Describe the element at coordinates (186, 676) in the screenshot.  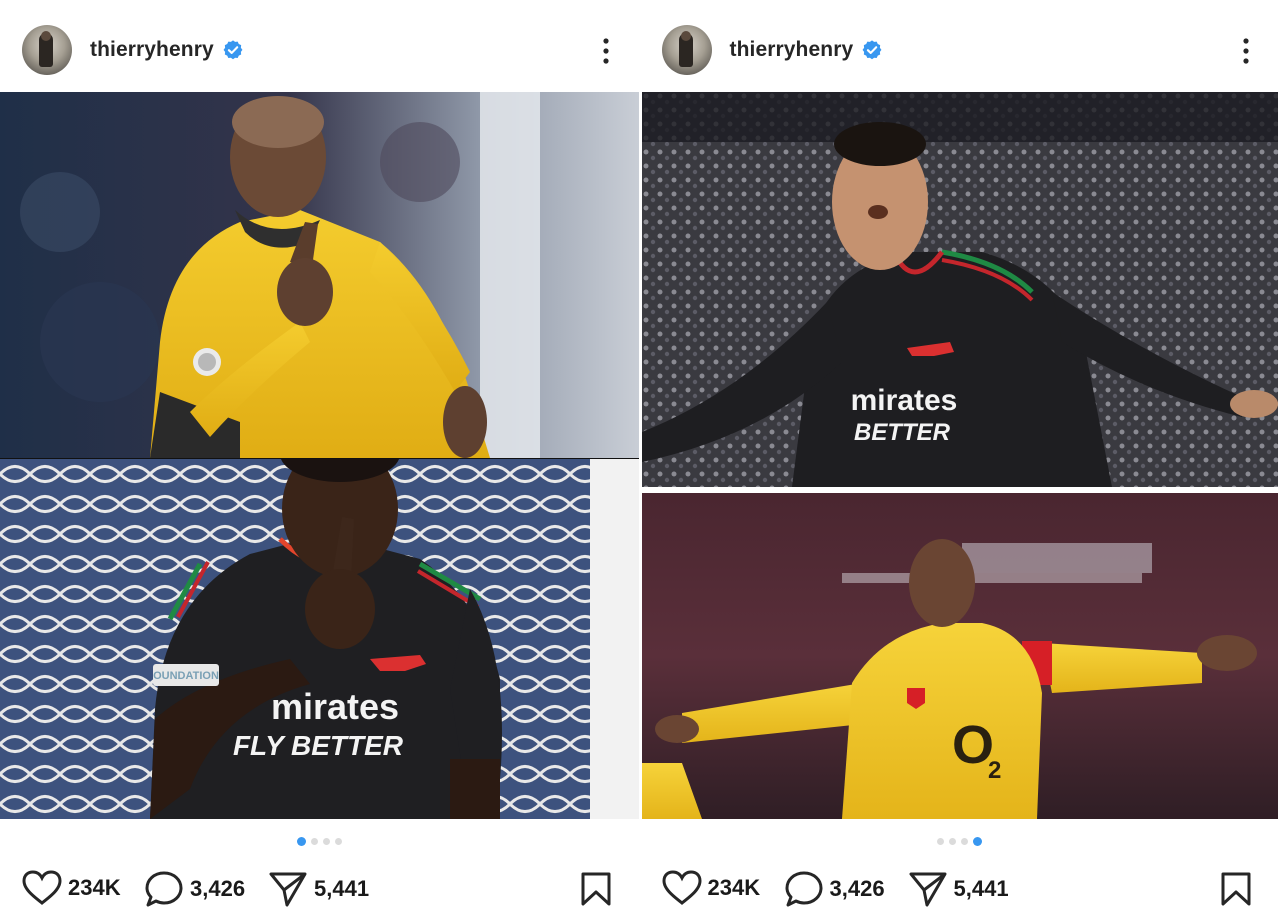
I see `sleeve-badge-text: OUNDATION` at that location.